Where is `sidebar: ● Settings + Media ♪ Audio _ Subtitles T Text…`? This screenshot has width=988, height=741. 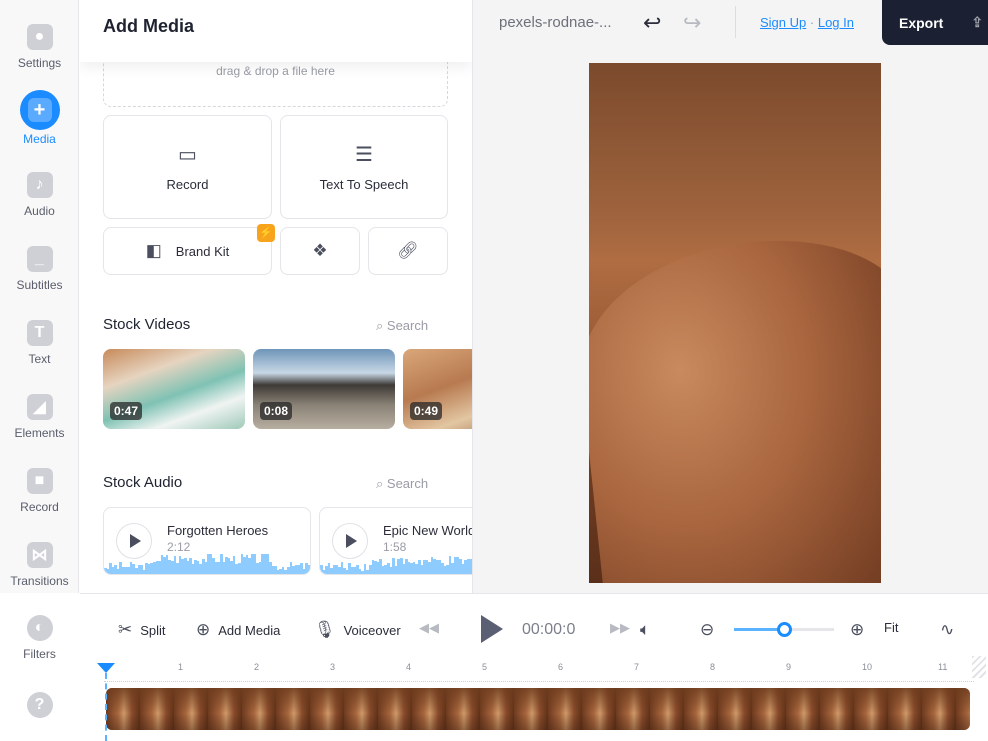
sidebar: ● Settings + Media ♪ Audio _ Subtitles T Text… is located at coordinates (39, 296).